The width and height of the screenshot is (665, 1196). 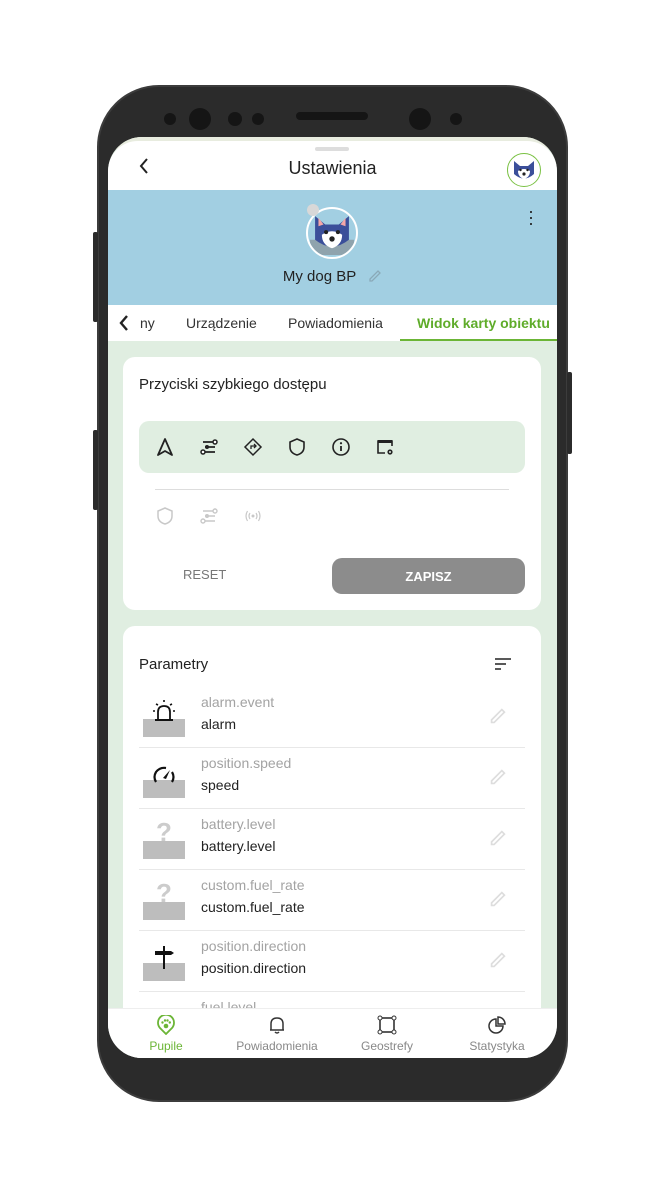 What do you see at coordinates (483, 323) in the screenshot?
I see `tab-widok-karty-obiektu: Widok karty obiektu` at bounding box center [483, 323].